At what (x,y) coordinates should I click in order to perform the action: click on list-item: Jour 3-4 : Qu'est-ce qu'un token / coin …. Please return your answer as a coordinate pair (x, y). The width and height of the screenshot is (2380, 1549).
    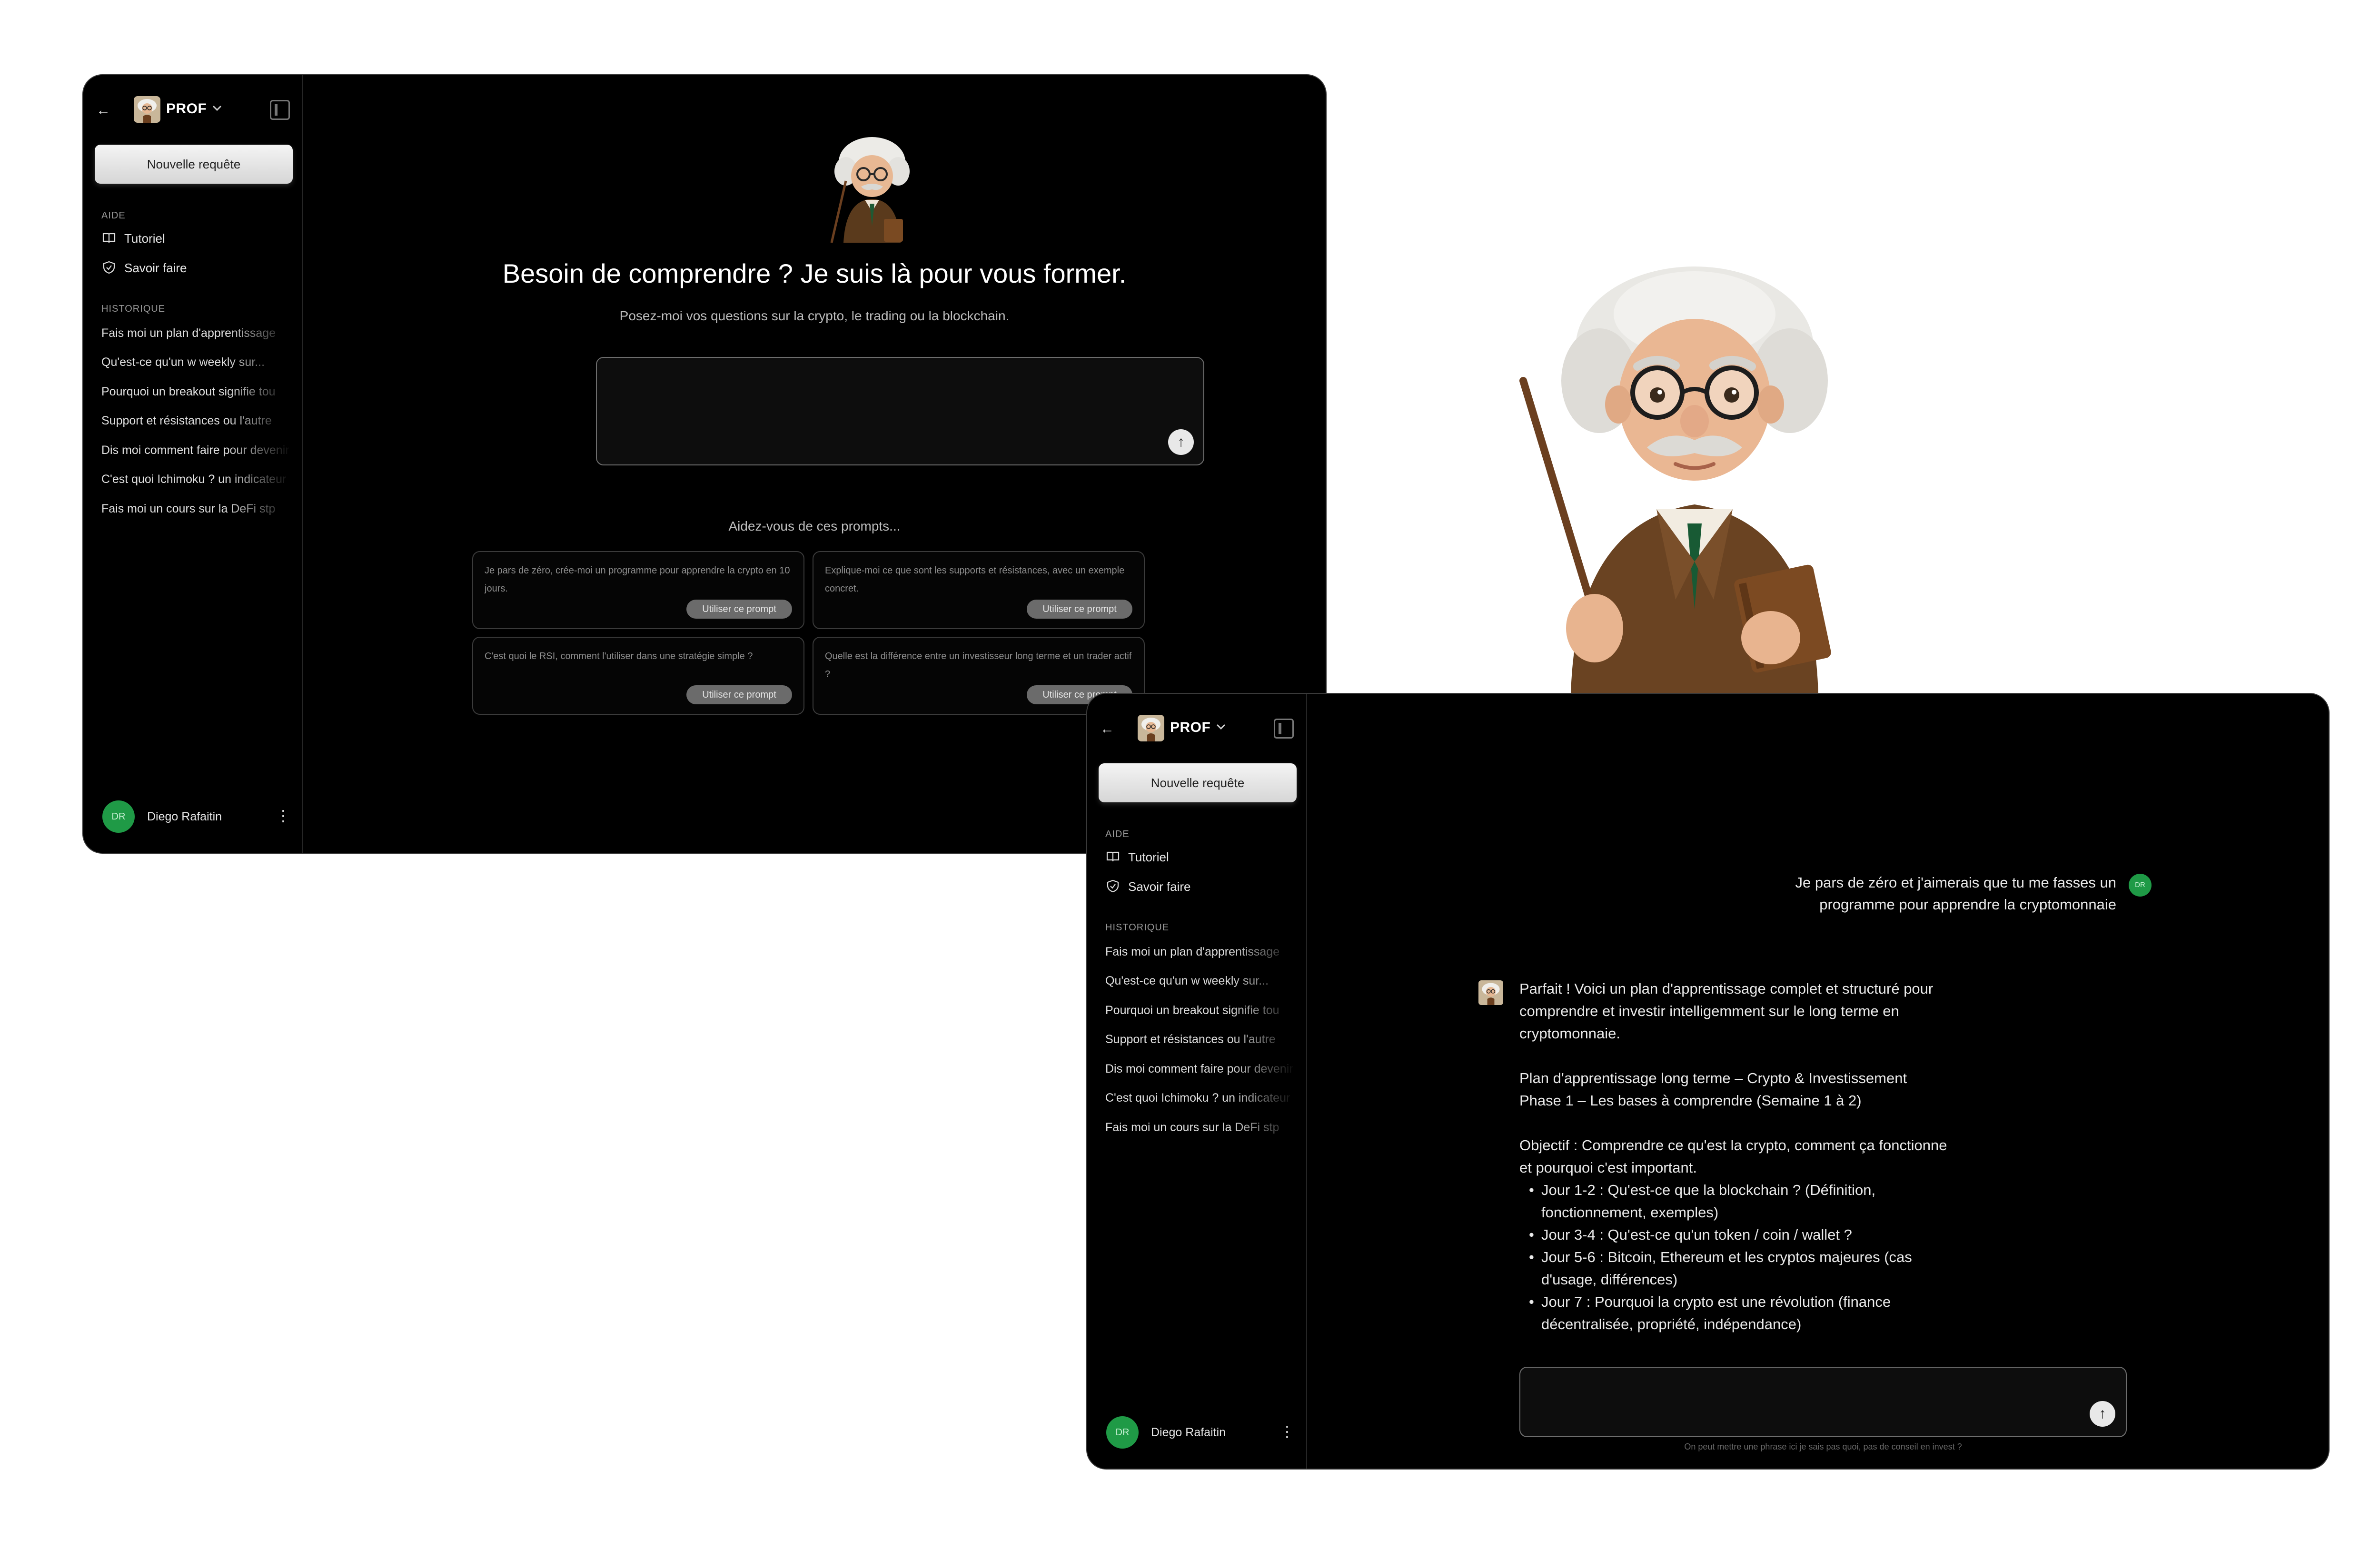
    Looking at the image, I should click on (1738, 1234).